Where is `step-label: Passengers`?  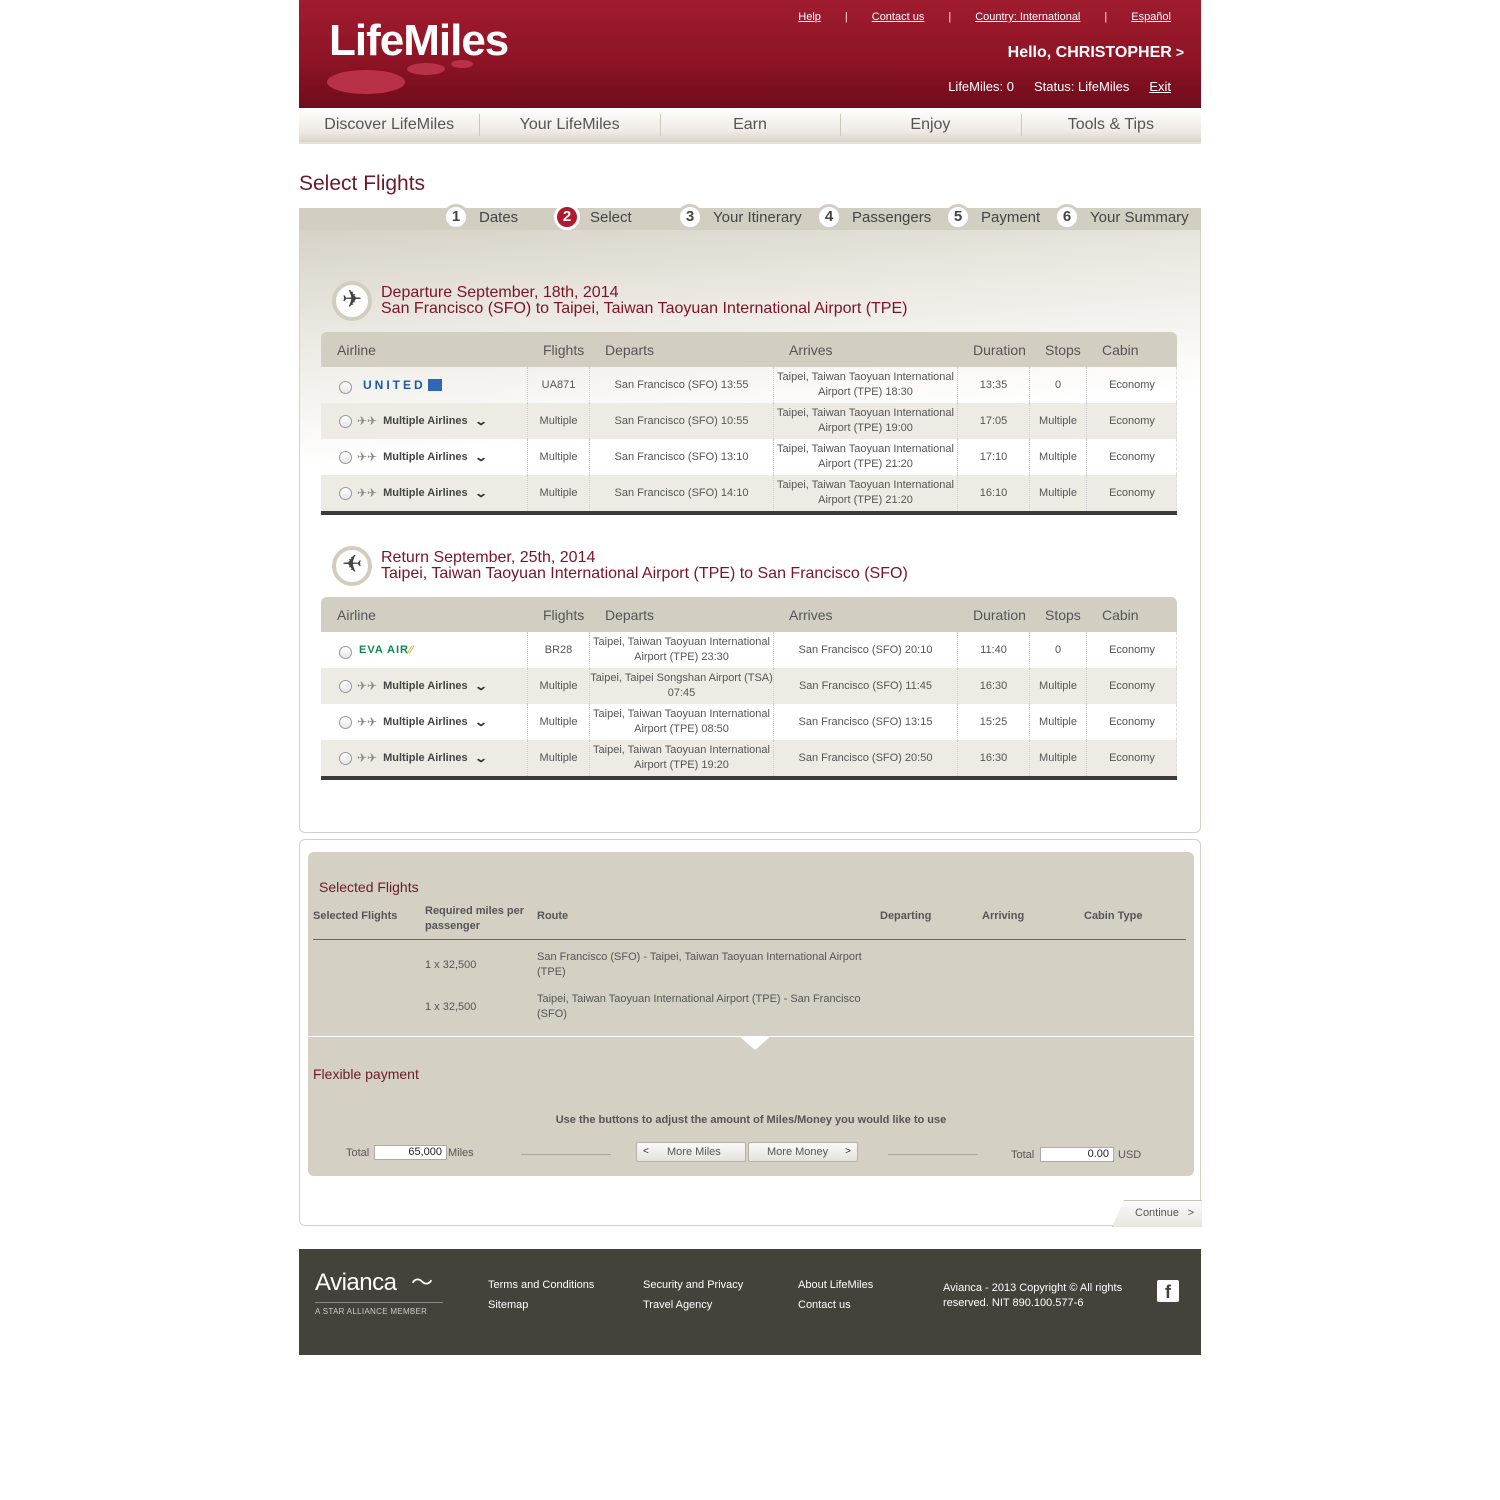
step-label: Passengers is located at coordinates (892, 217).